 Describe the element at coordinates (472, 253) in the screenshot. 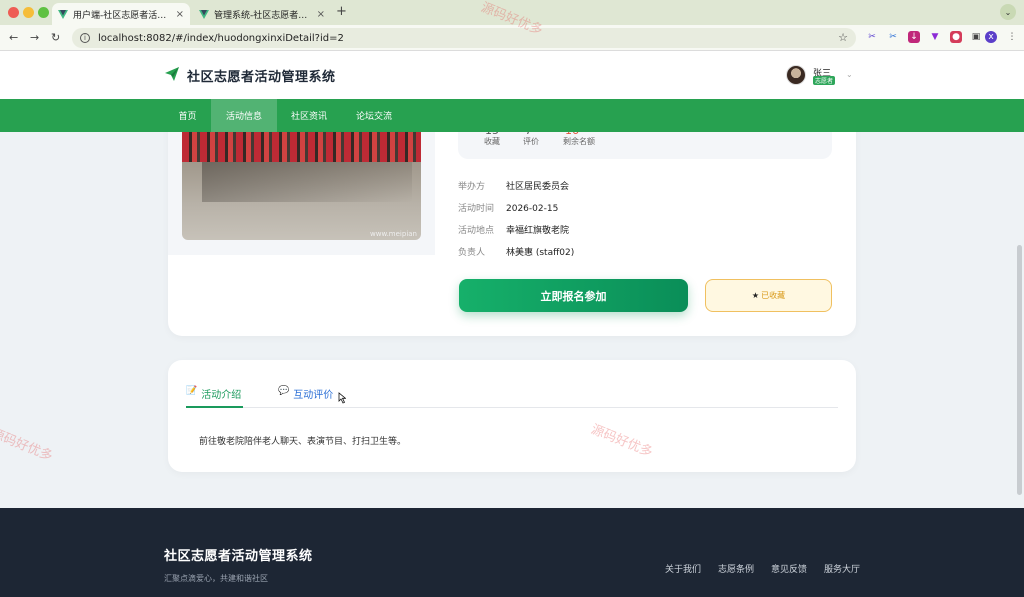

I see `person-label: 负责人` at that location.